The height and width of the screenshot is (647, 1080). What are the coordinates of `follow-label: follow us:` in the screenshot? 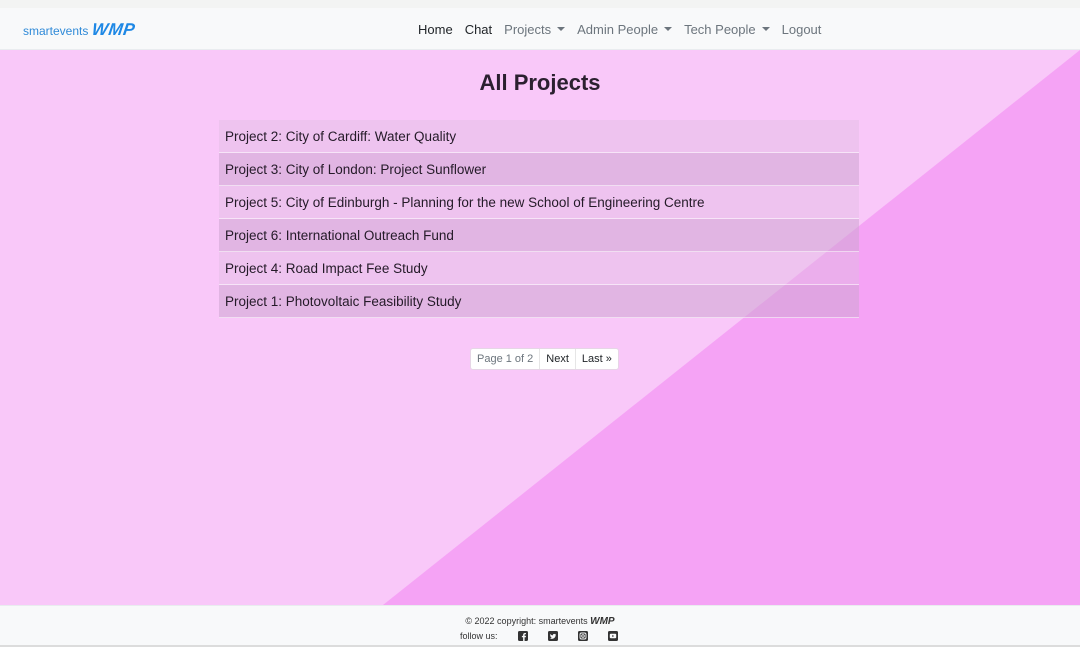 It's located at (479, 636).